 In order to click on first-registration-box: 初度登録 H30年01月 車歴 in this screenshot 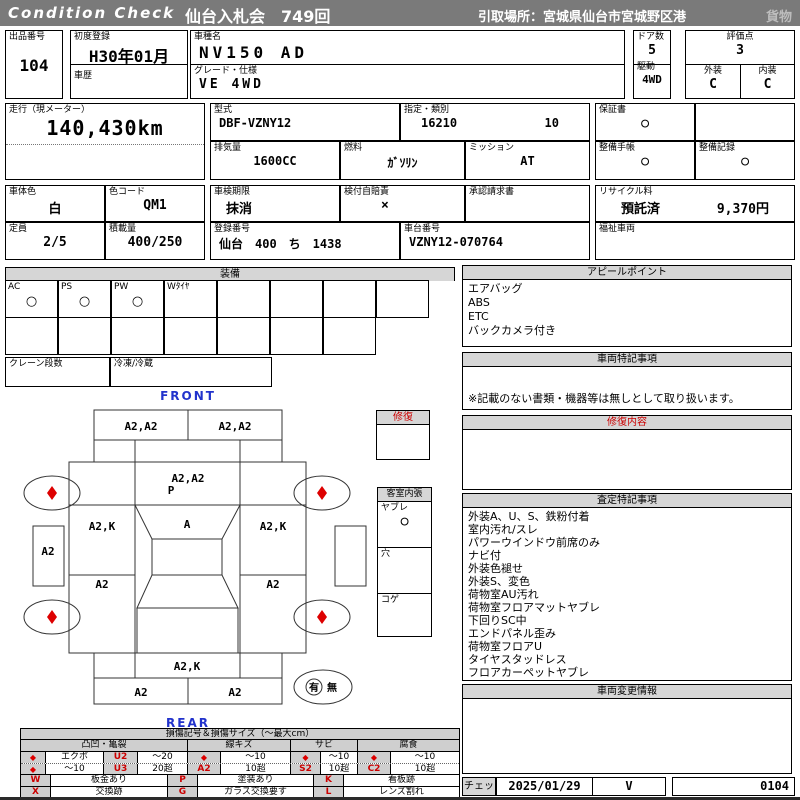, I will do `click(129, 64)`.